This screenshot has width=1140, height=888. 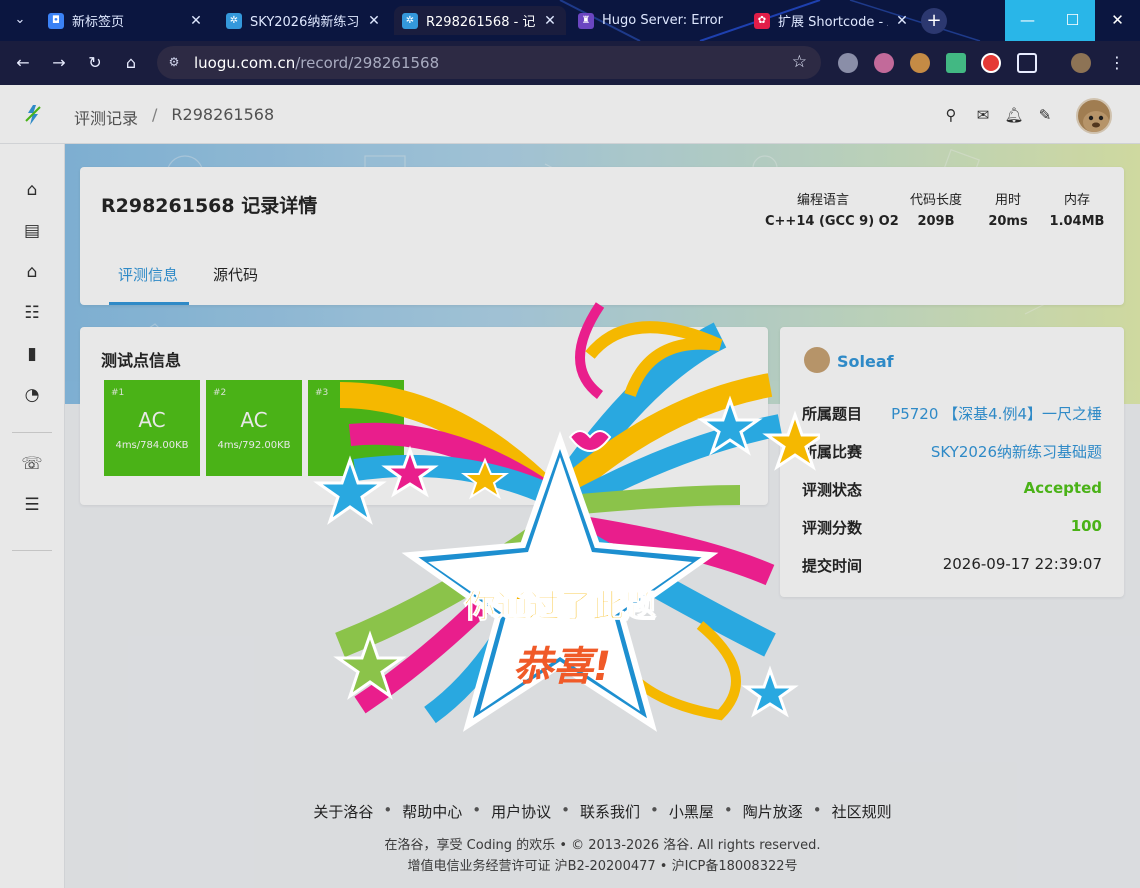 I want to click on tab-search-chevron-icon: ⌄, so click(x=20, y=20).